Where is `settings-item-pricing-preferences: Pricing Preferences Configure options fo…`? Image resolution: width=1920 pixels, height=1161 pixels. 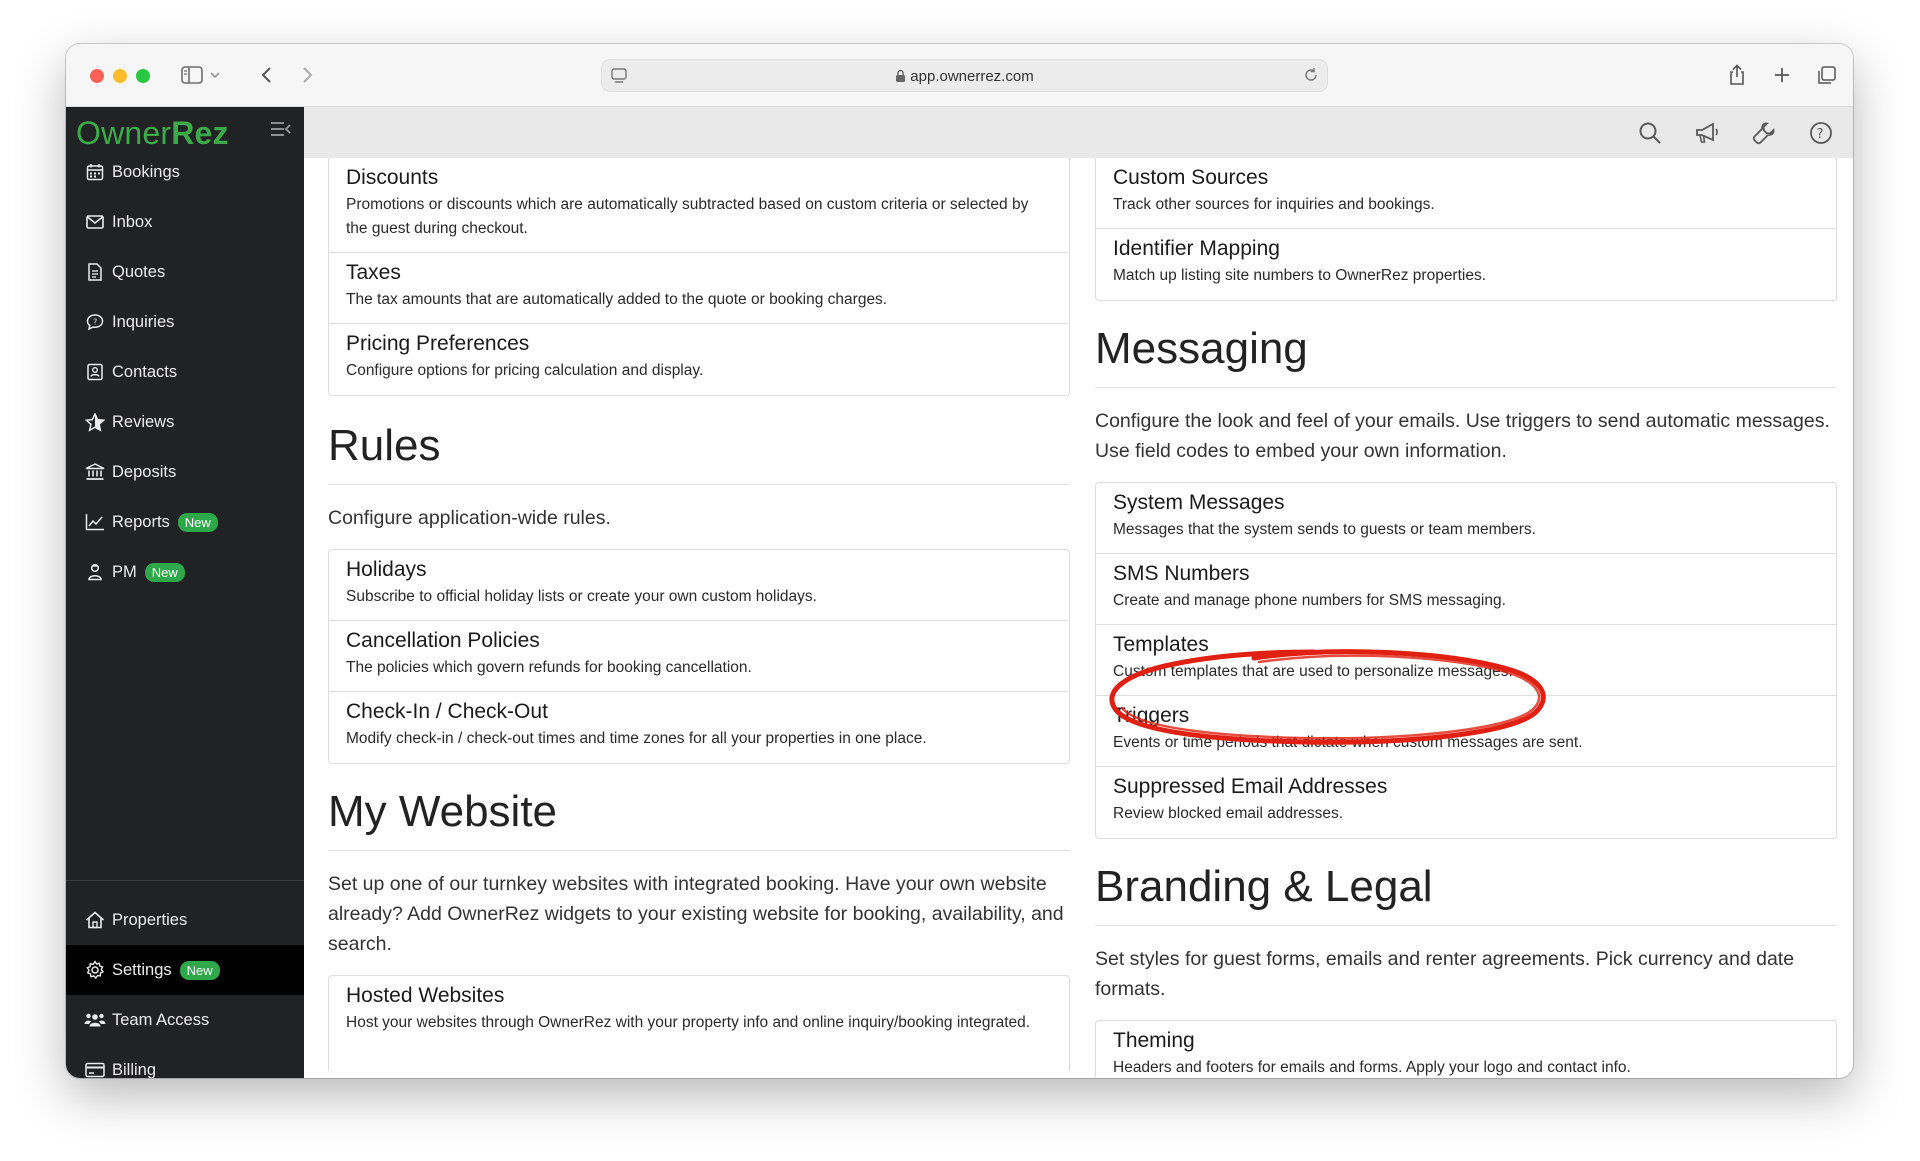 settings-item-pricing-preferences: Pricing Preferences Configure options fo… is located at coordinates (699, 359).